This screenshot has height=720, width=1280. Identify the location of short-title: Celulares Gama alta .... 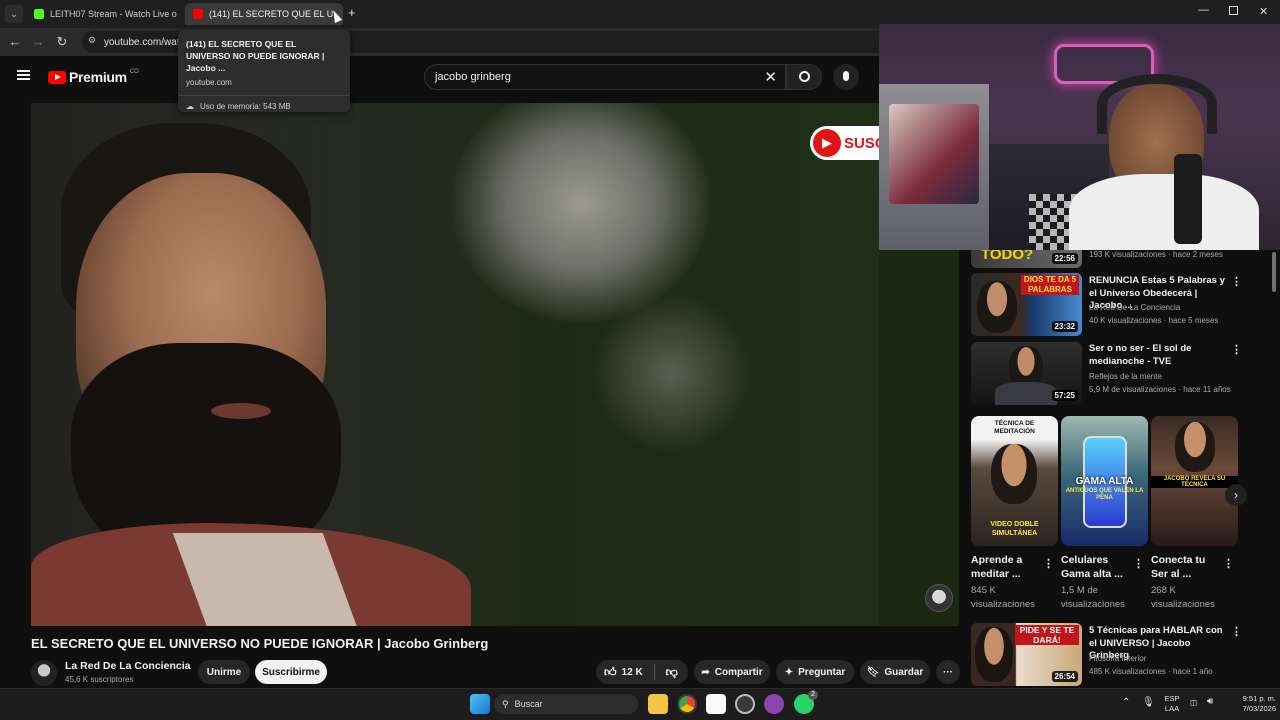
(1096, 567).